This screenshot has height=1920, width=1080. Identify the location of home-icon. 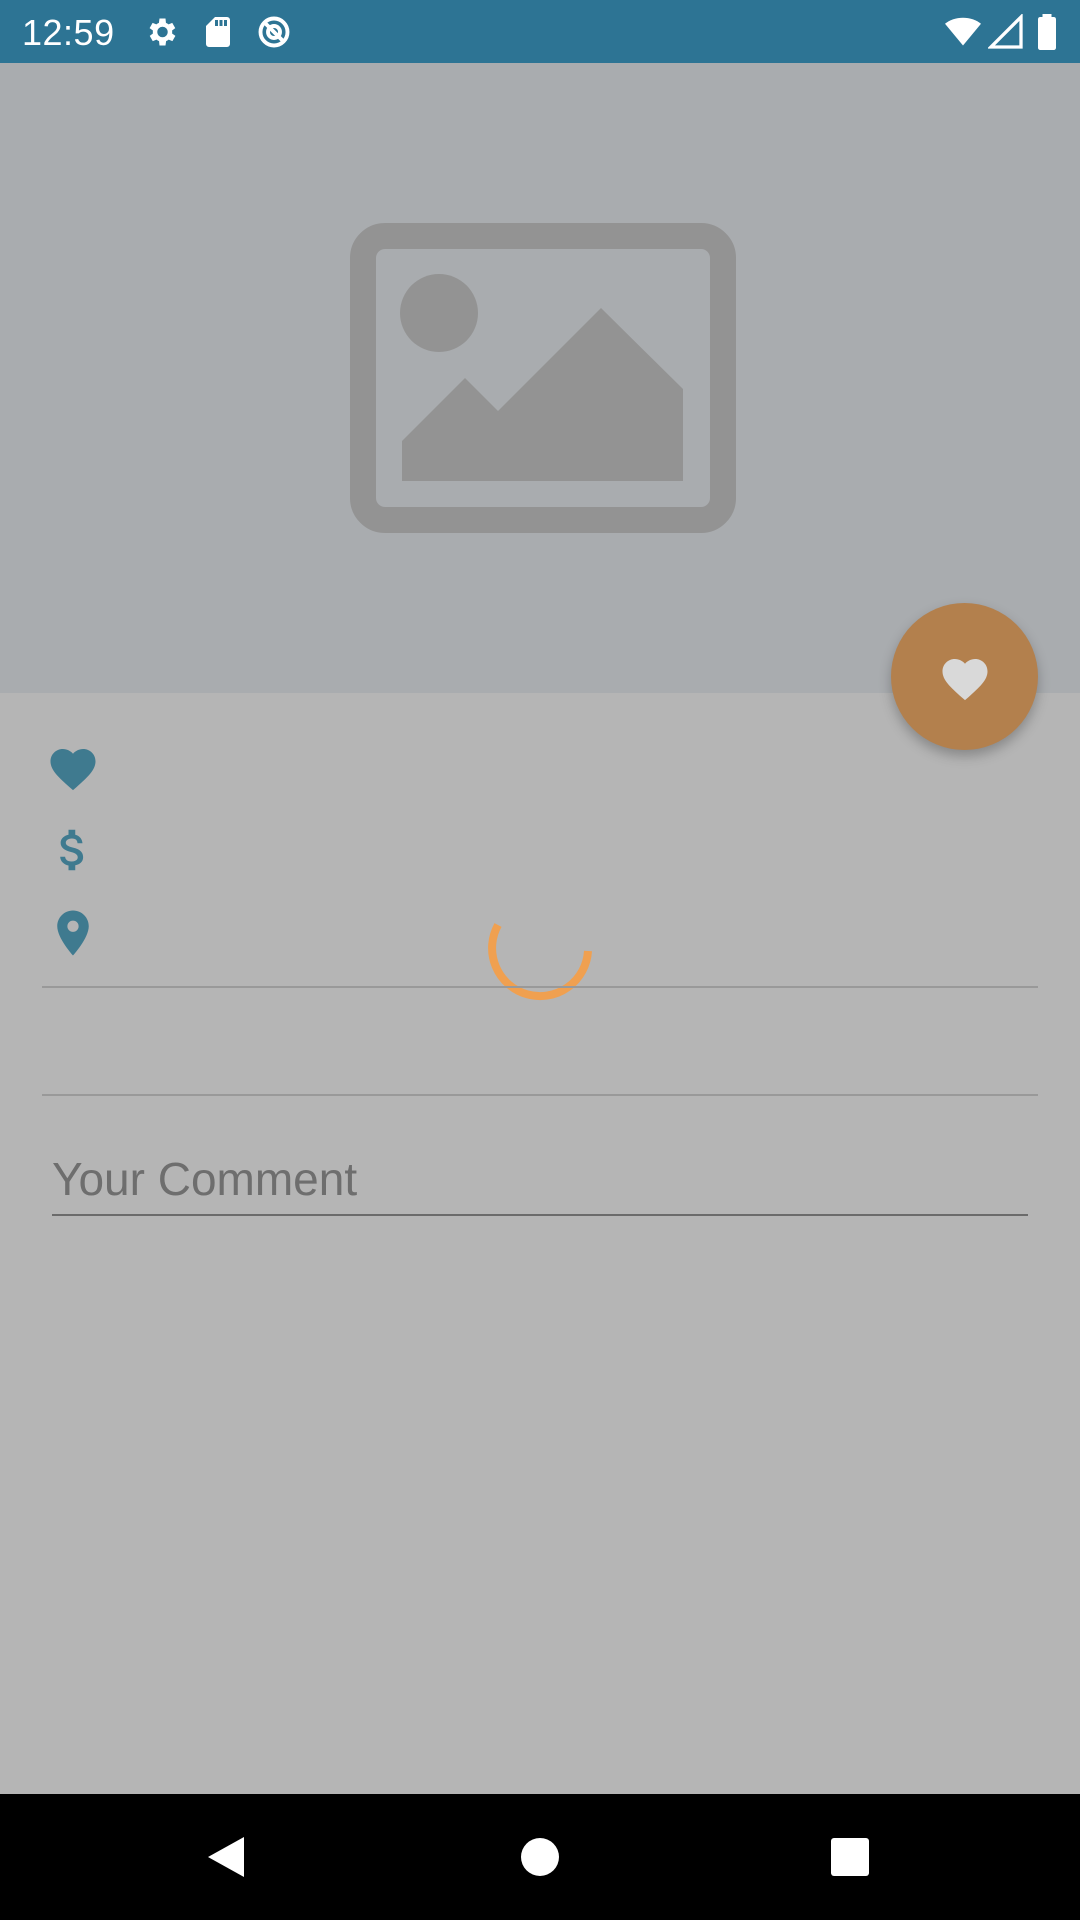
(540, 1857).